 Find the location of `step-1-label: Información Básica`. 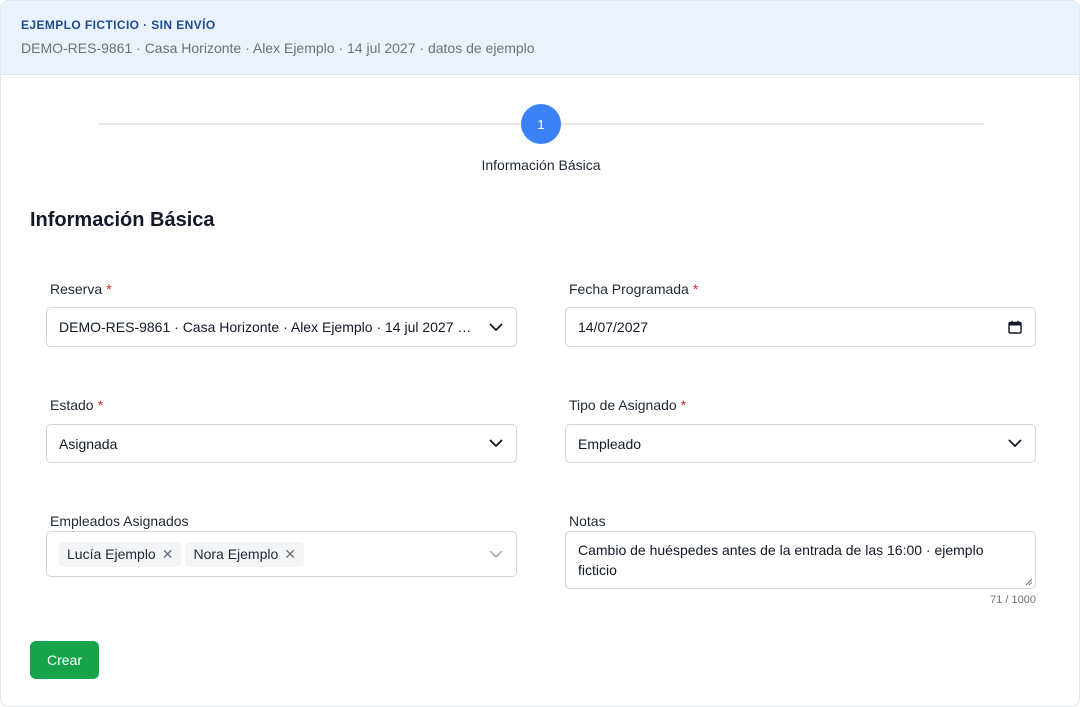

step-1-label: Información Básica is located at coordinates (541, 165).